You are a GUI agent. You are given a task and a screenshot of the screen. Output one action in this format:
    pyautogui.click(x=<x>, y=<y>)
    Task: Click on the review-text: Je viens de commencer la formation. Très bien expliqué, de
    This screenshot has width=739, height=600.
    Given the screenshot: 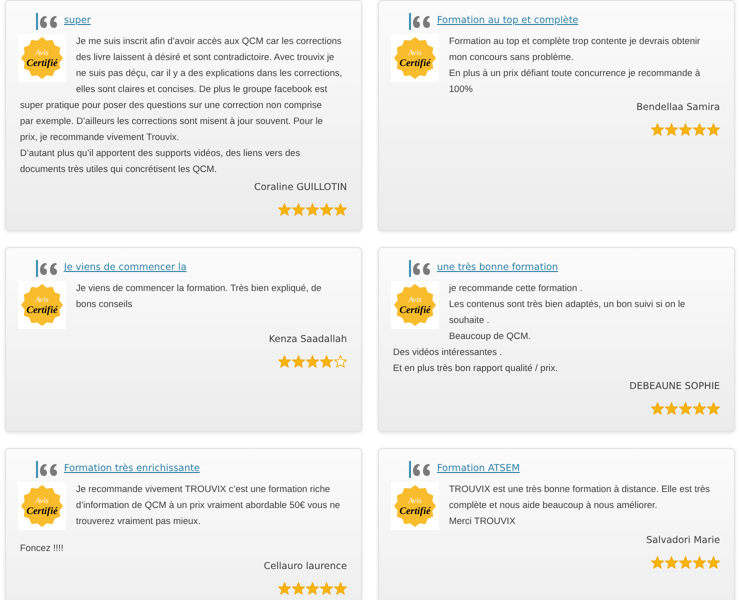 What is the action you would take?
    pyautogui.click(x=199, y=288)
    